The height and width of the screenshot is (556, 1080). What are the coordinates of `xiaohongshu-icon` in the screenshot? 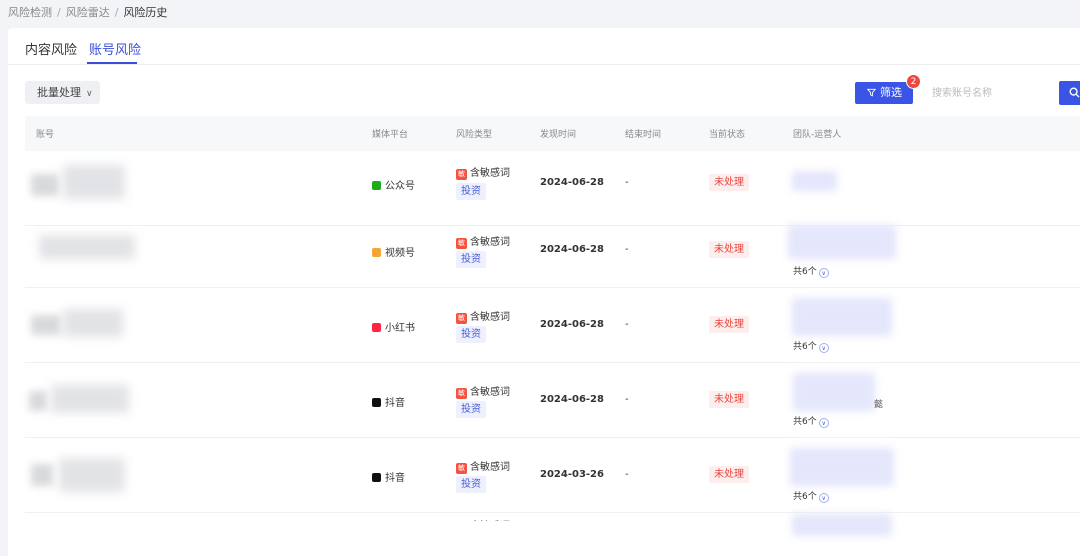 It's located at (376, 327).